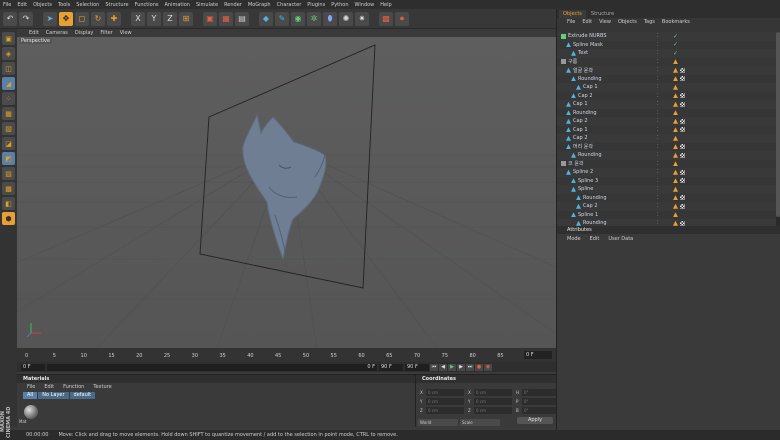 The width and height of the screenshot is (780, 440). Describe the element at coordinates (242, 18) in the screenshot. I see `render-settings-icon: ▤` at that location.